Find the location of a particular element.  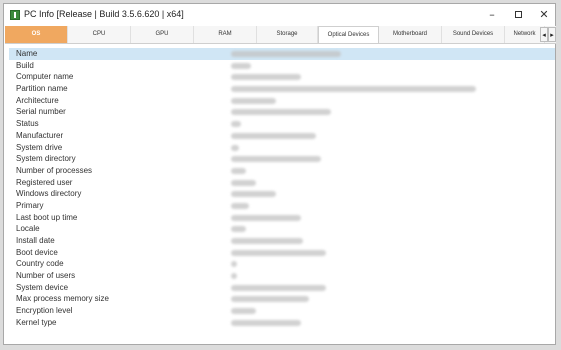

tab-storage: Storage is located at coordinates (287, 34).